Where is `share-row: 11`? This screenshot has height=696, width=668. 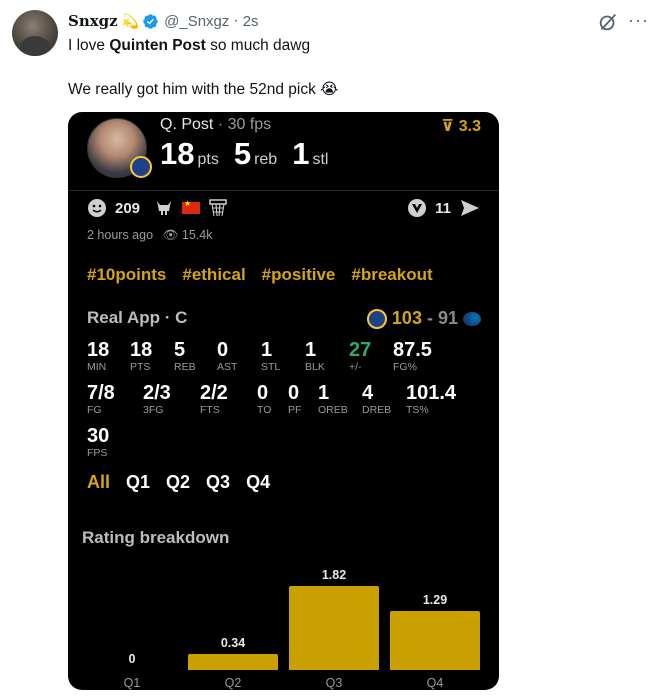 share-row: 11 is located at coordinates (444, 208).